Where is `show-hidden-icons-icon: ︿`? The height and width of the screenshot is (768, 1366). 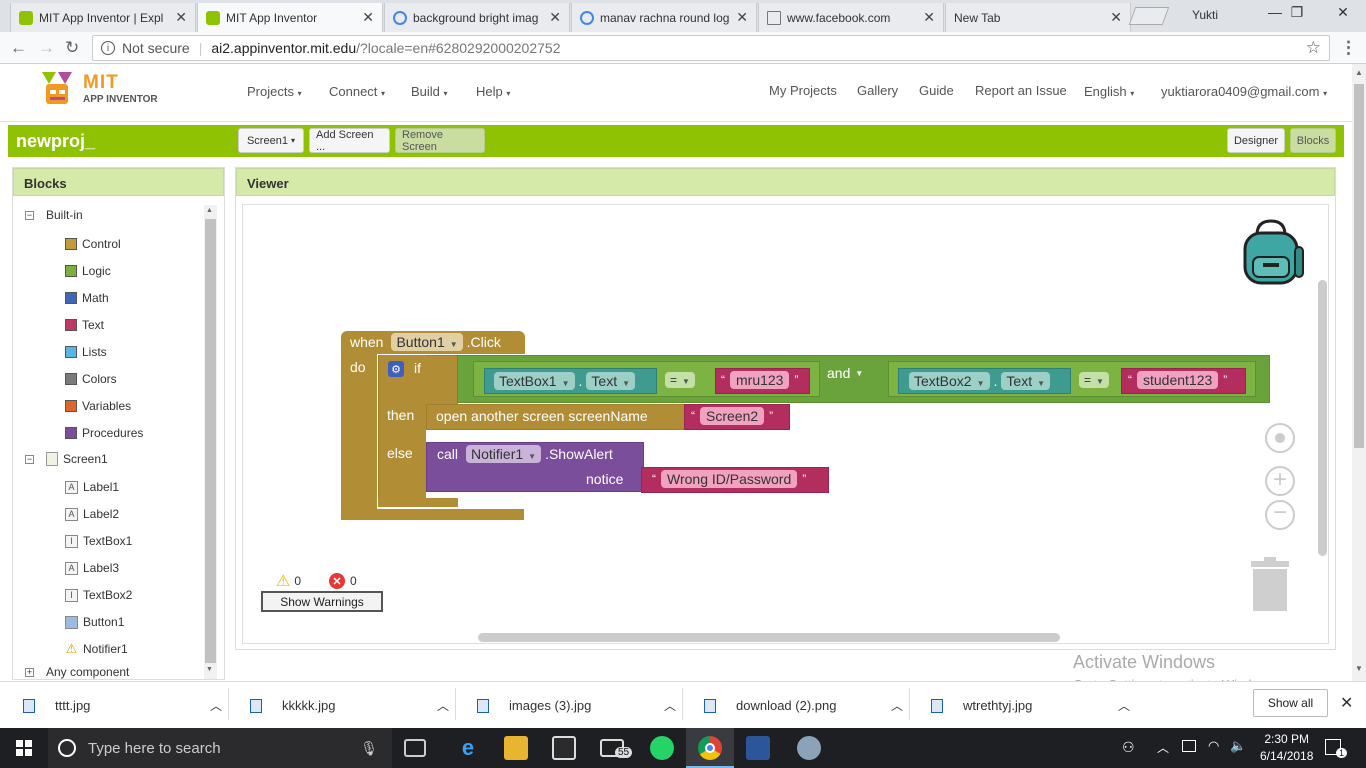
show-hidden-icons-icon: ︿ is located at coordinates (1163, 747).